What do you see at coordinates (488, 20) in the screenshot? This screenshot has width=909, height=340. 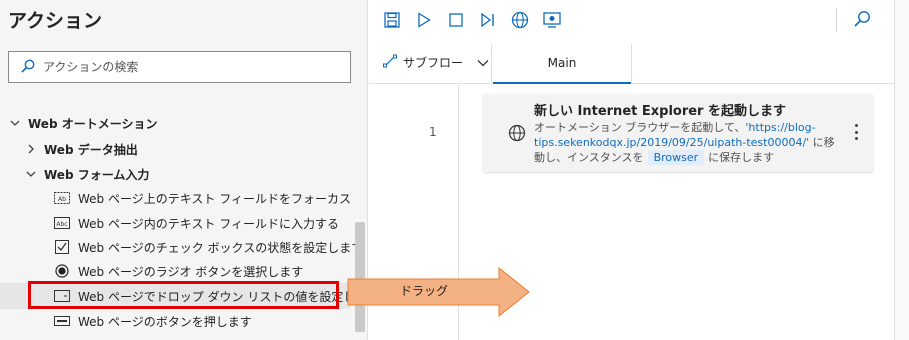 I see `step-icon` at bounding box center [488, 20].